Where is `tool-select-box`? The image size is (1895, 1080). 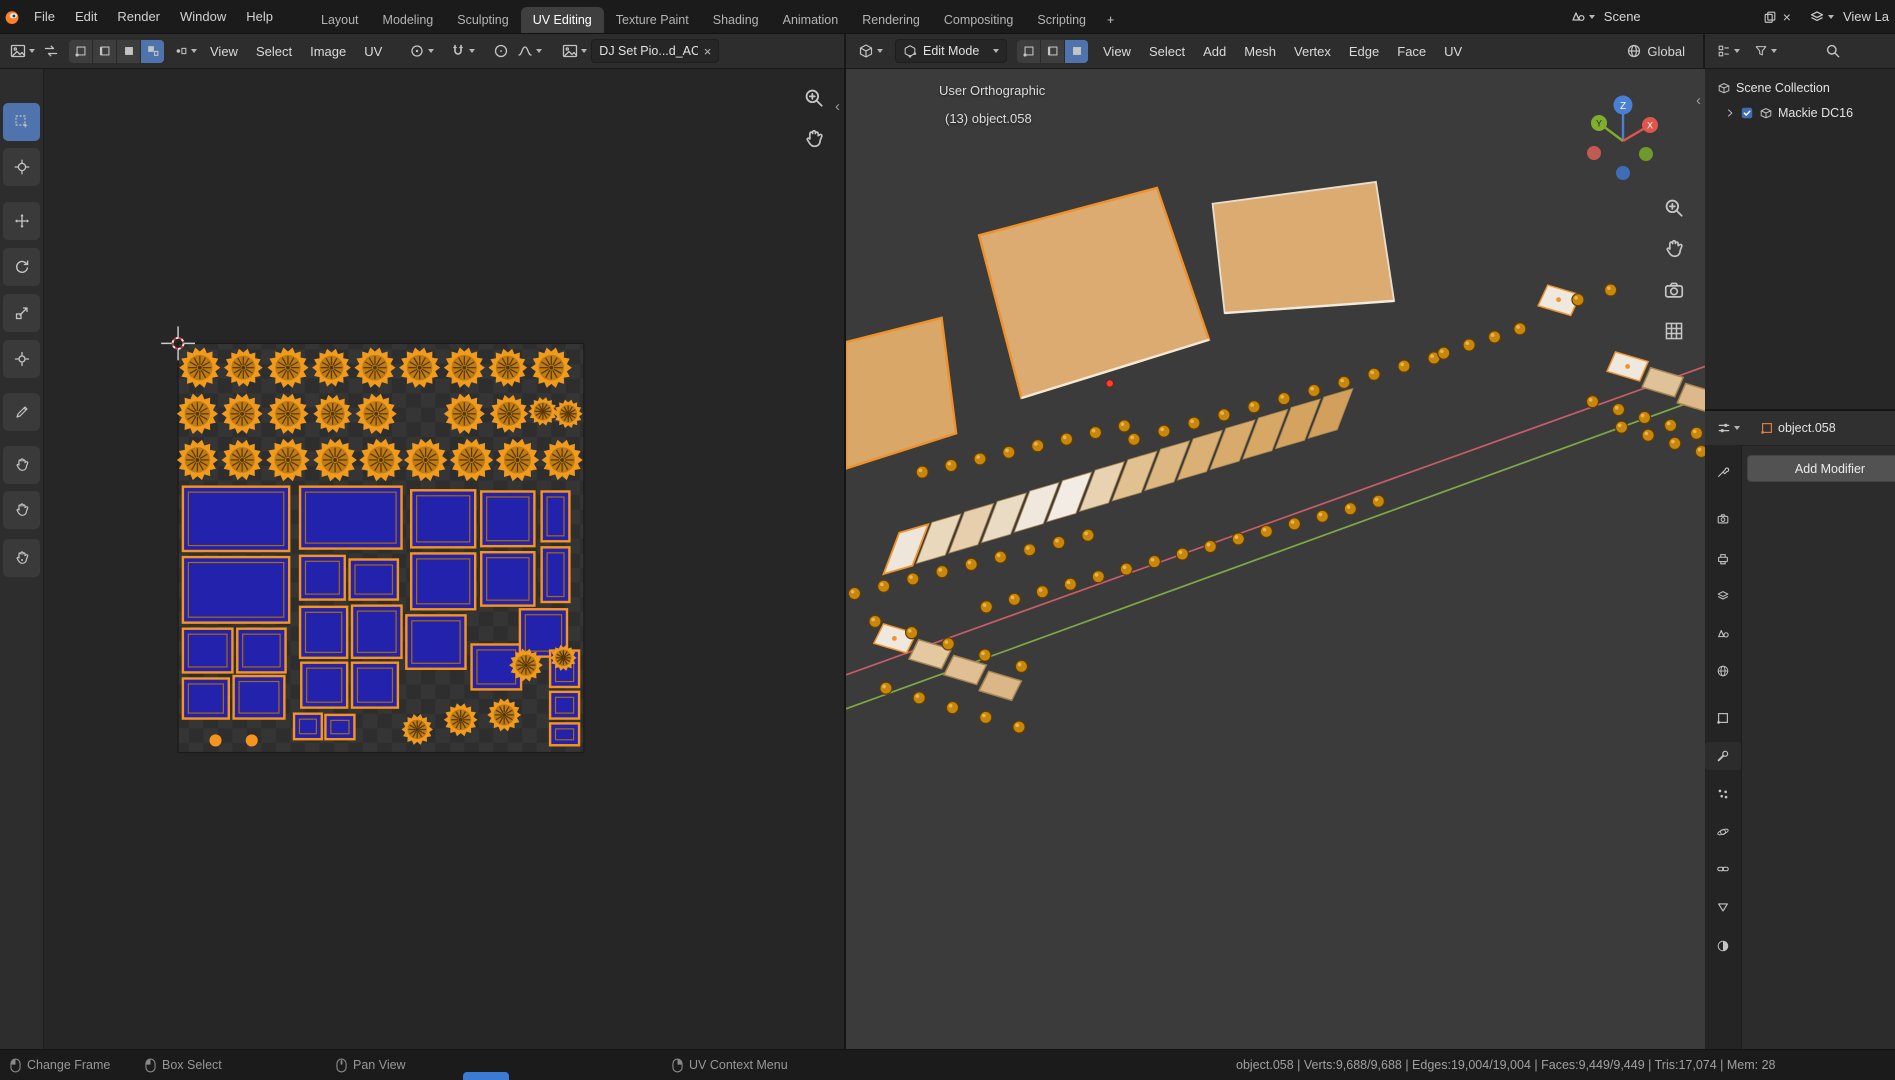 tool-select-box is located at coordinates (21, 122).